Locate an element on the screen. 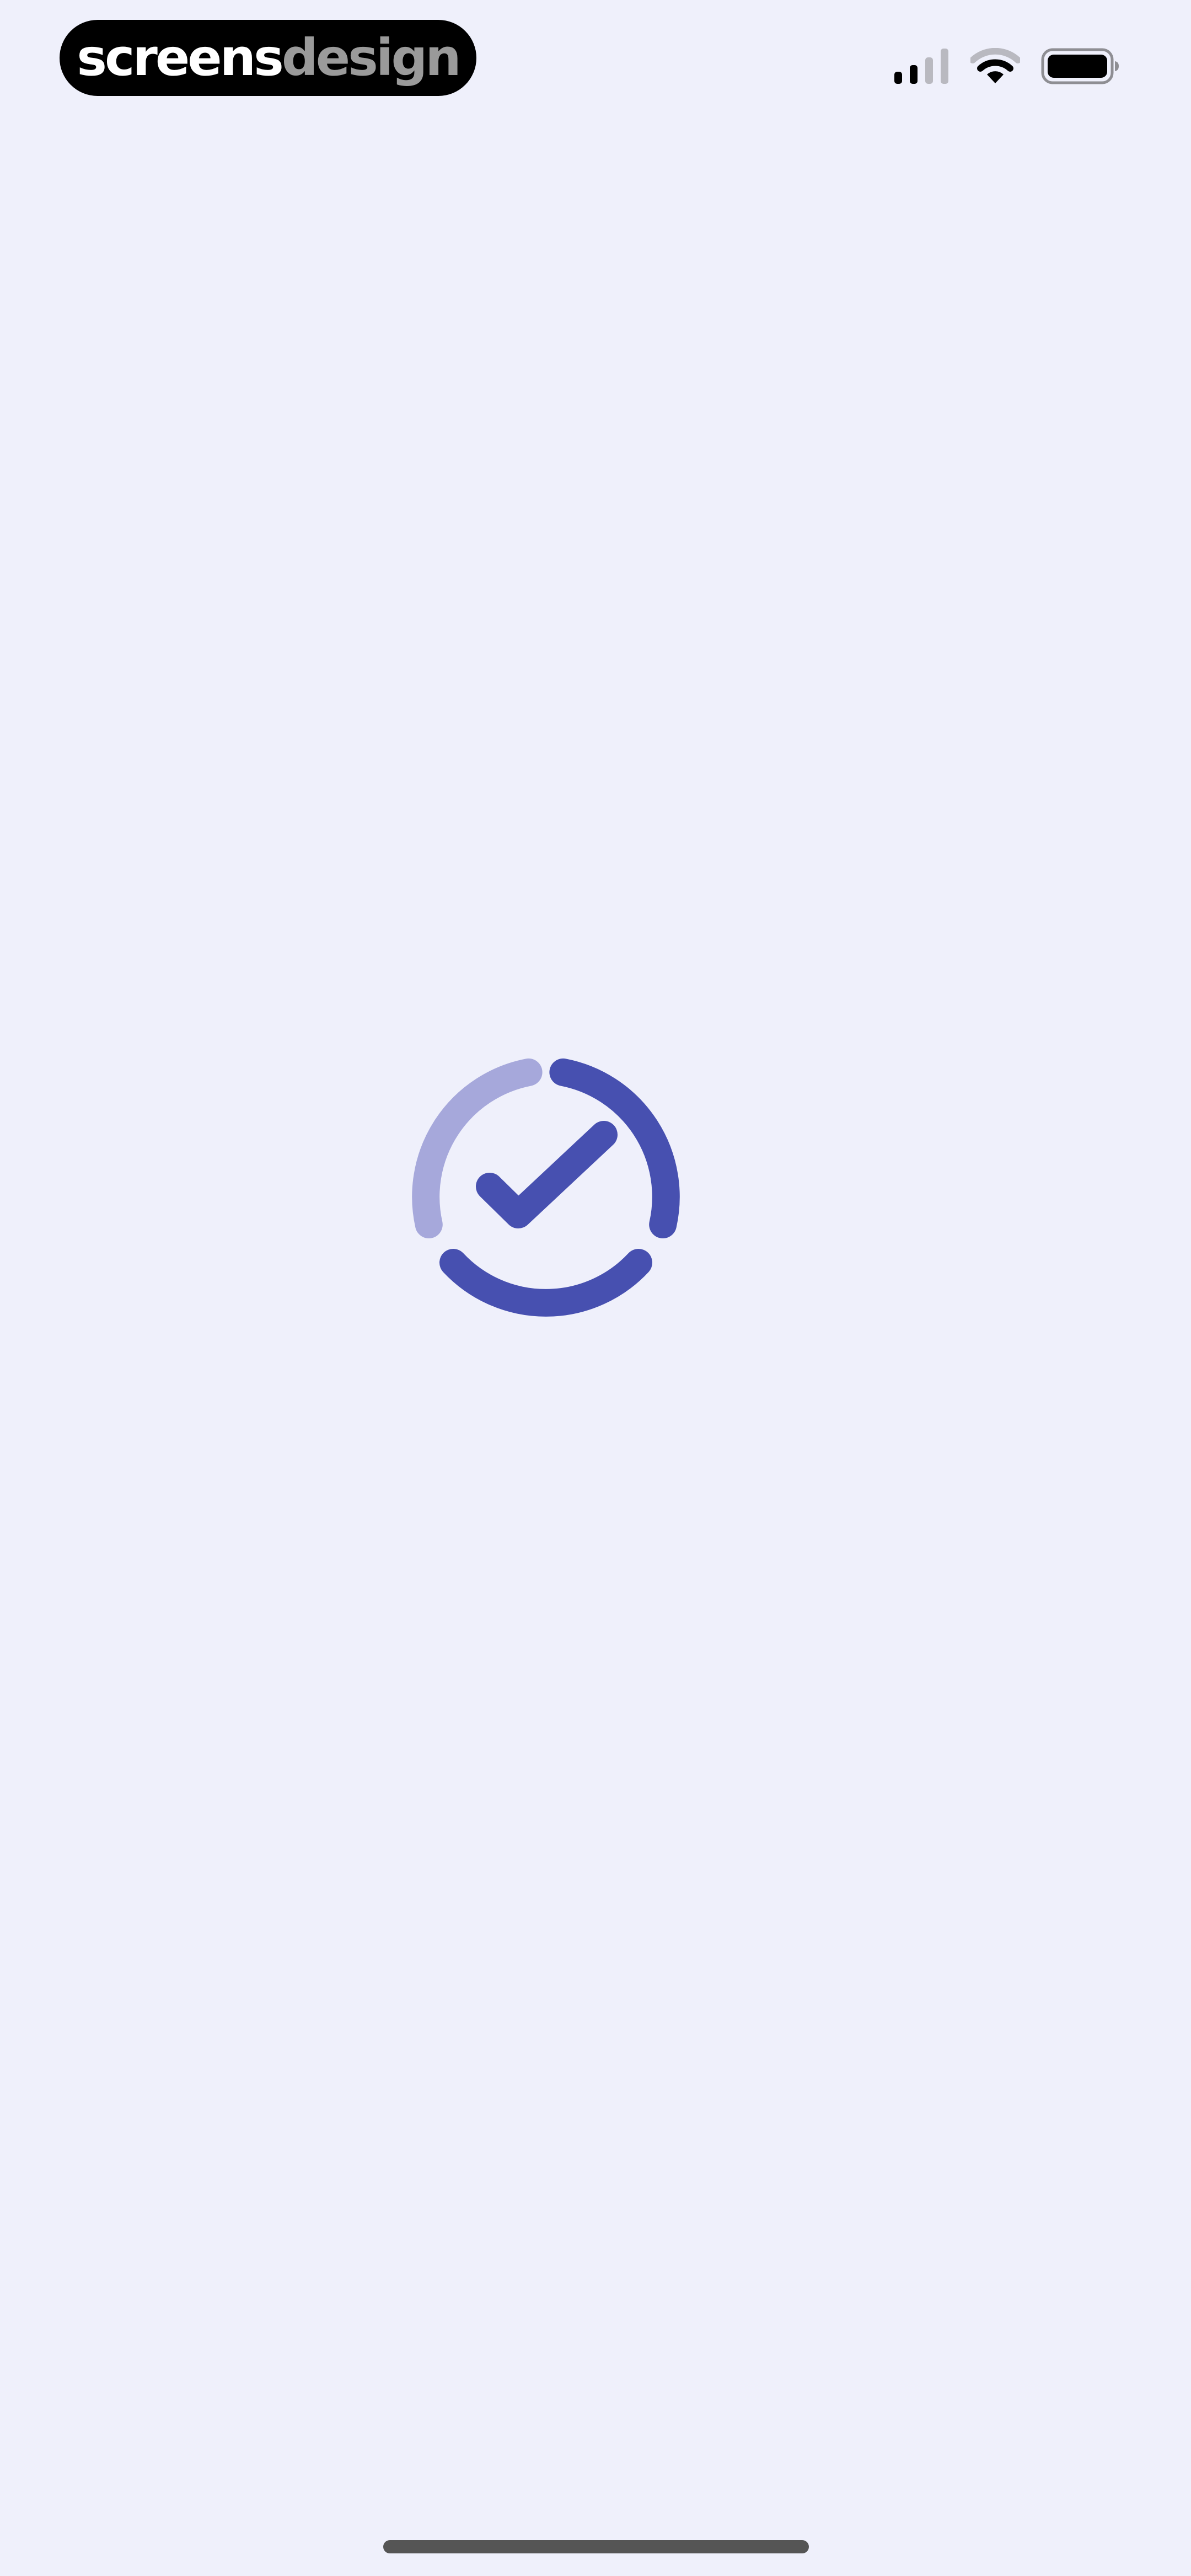  wifi-icon is located at coordinates (995, 66).